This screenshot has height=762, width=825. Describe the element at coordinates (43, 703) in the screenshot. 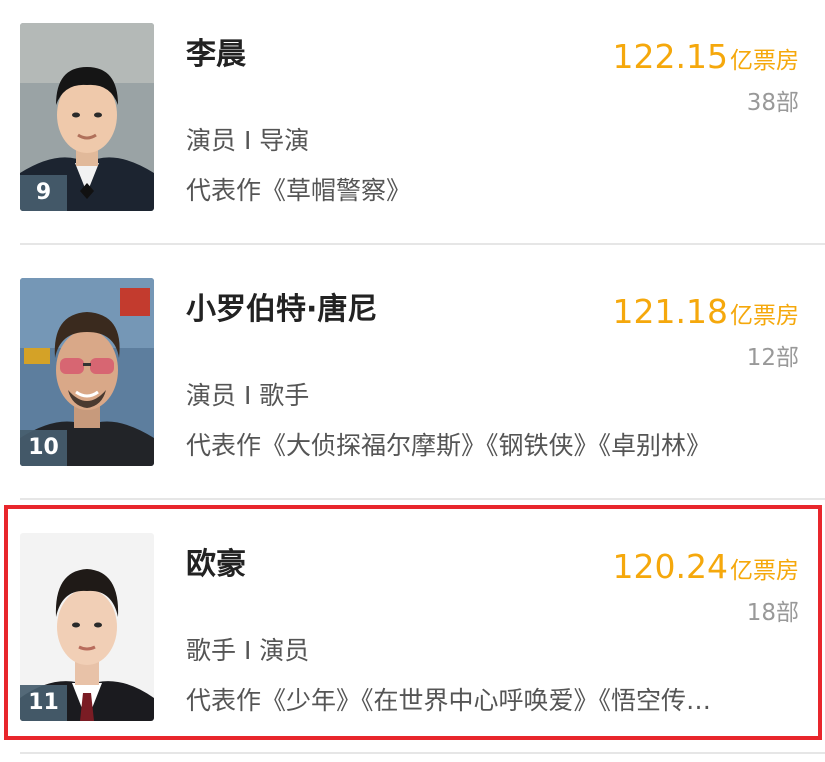

I see `rank-badge: 11` at that location.